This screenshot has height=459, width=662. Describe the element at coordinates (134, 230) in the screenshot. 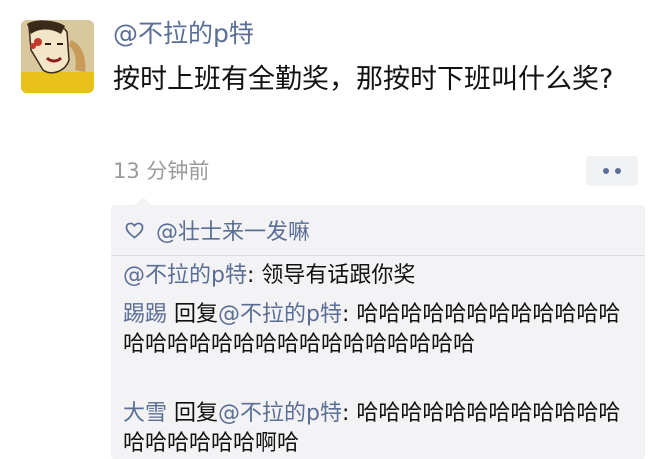

I see `heart-icon` at that location.